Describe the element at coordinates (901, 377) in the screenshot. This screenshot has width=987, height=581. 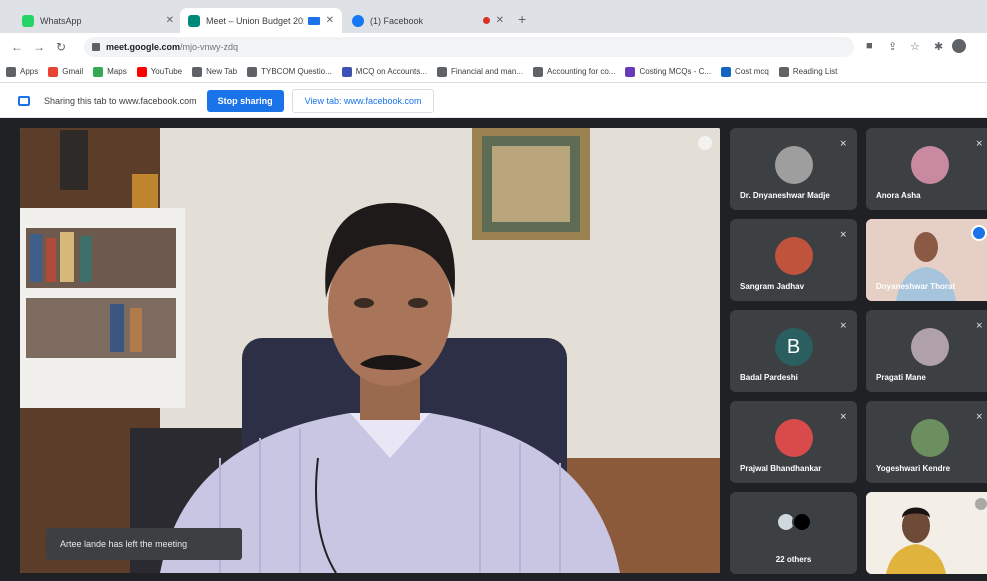
I see `participant-name: Pragati Mane` at that location.